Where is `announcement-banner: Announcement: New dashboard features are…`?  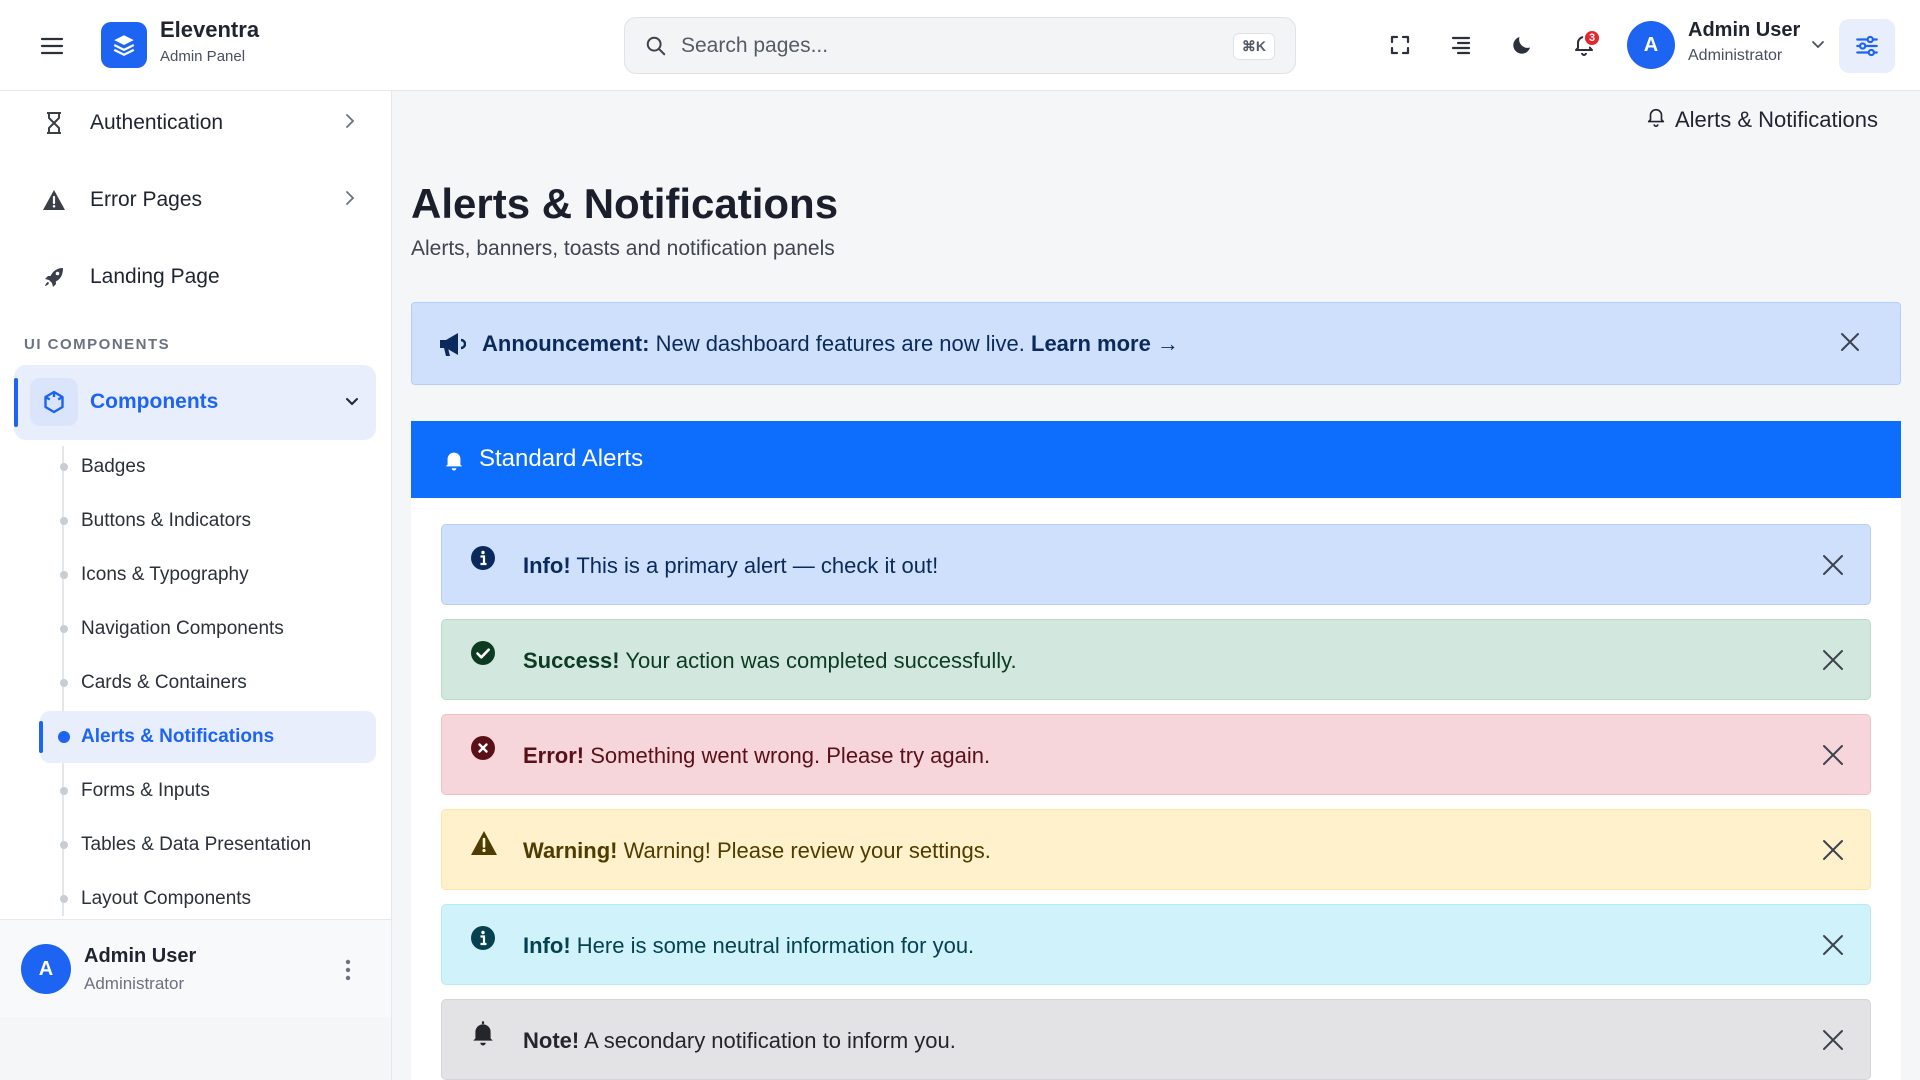 announcement-banner: Announcement: New dashboard features are… is located at coordinates (1156, 343).